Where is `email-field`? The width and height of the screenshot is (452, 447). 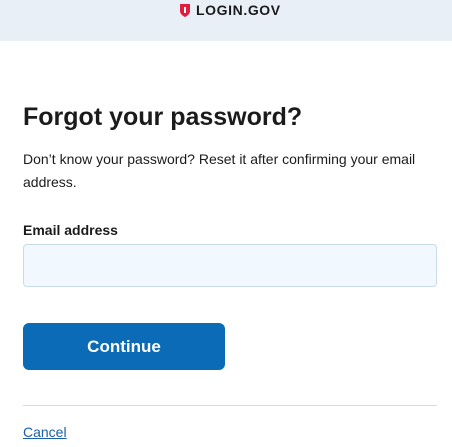 email-field is located at coordinates (230, 265).